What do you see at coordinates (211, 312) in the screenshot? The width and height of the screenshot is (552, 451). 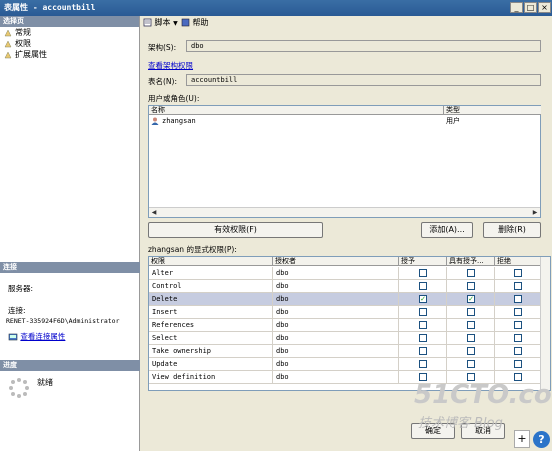 I see `permission-name: Insert` at bounding box center [211, 312].